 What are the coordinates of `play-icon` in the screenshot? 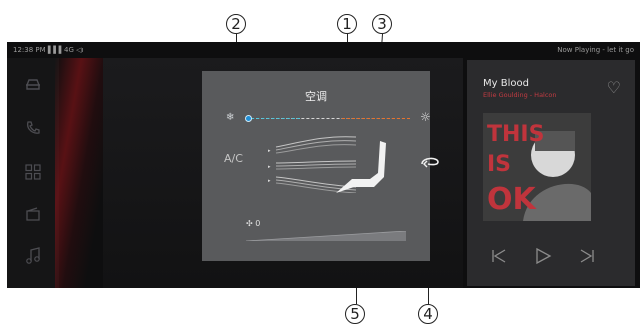 It's located at (543, 256).